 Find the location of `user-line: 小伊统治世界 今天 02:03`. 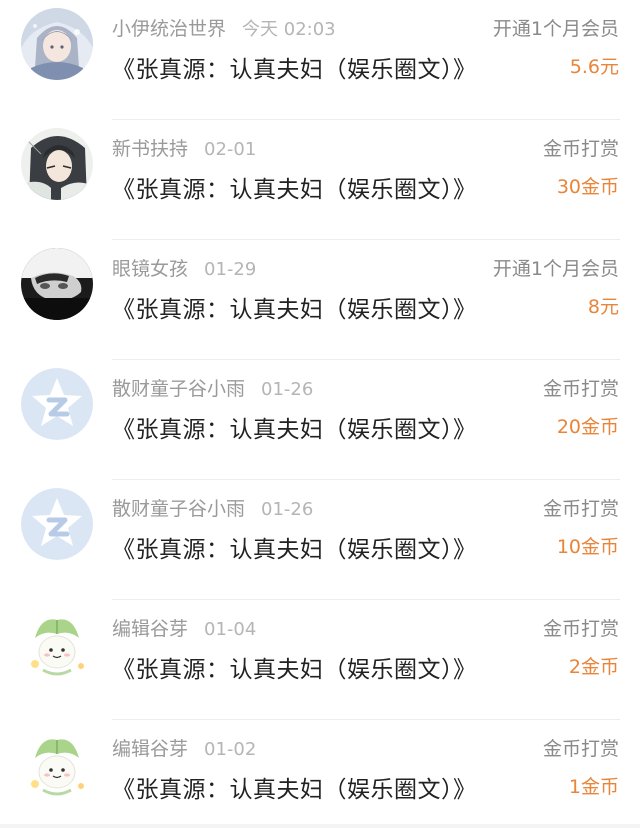

user-line: 小伊统治世界 今天 02:03 is located at coordinates (224, 27).